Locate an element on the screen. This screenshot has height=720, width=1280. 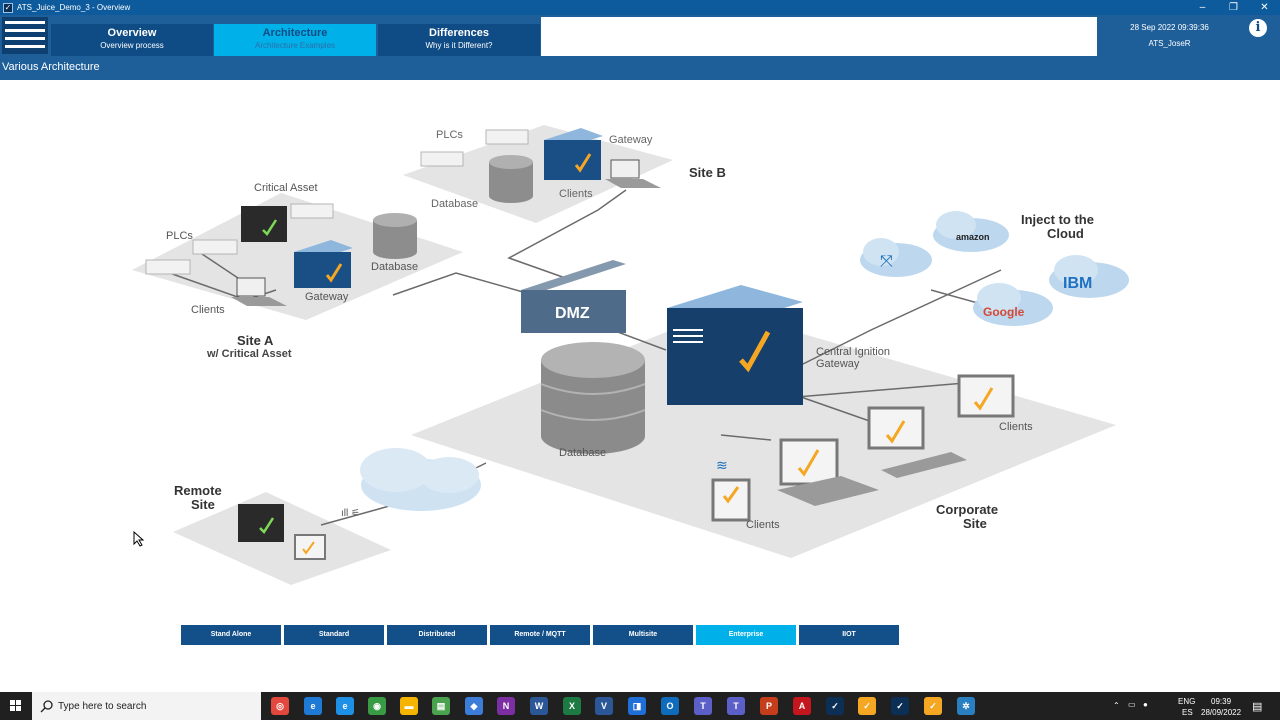
search-placeholder: Type here to search is located at coordinates (102, 706).